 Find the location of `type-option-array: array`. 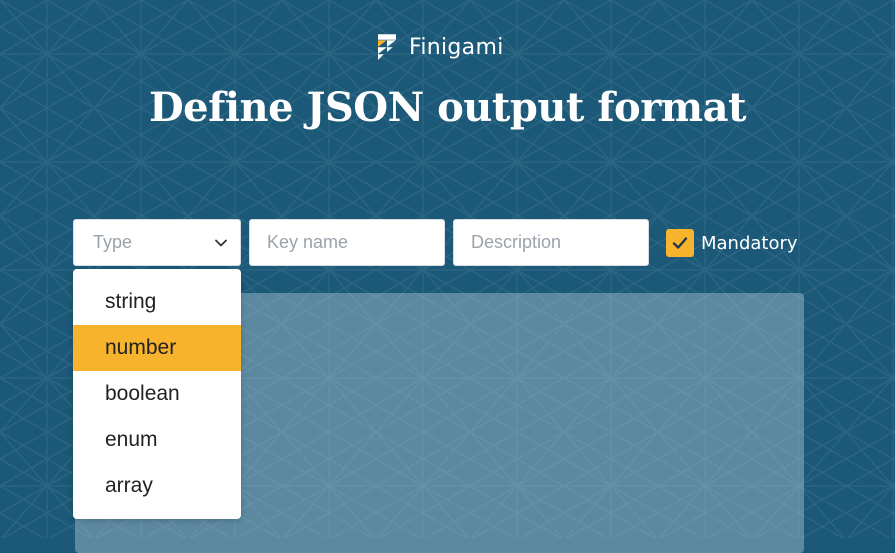

type-option-array: array is located at coordinates (157, 486).